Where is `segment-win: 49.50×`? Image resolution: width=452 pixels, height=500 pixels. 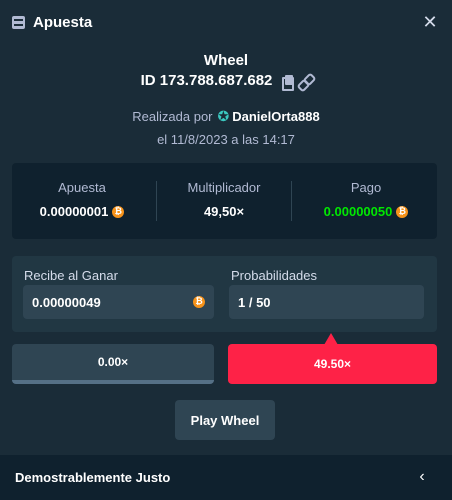
segment-win: 49.50× is located at coordinates (332, 364).